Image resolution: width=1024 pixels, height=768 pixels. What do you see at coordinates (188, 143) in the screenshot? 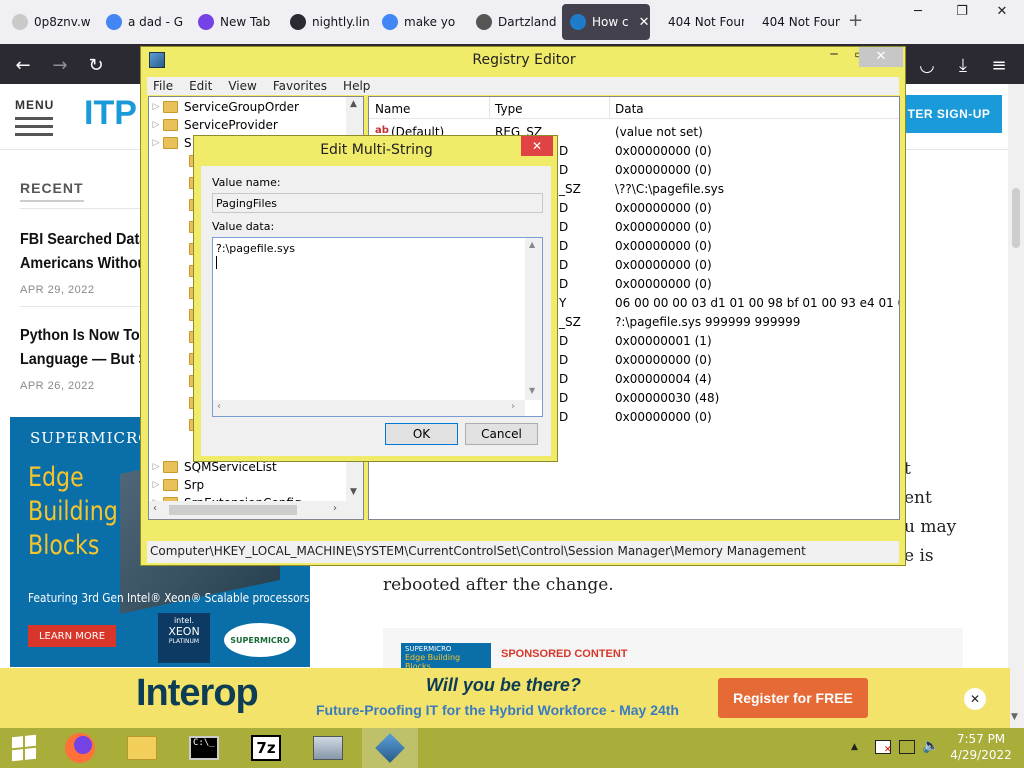
I see `tree-item-label: S` at bounding box center [188, 143].